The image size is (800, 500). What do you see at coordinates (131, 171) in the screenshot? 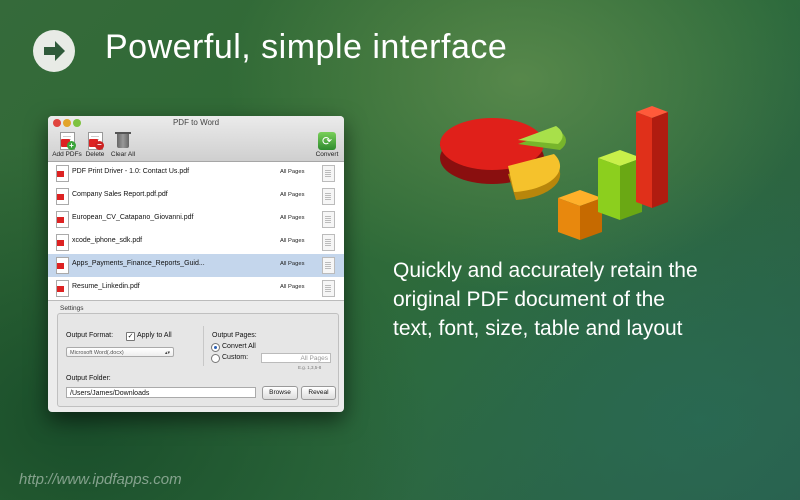
I see `file-name: PDF Print Driver - 1.0: Contact Us.pdf` at bounding box center [131, 171].